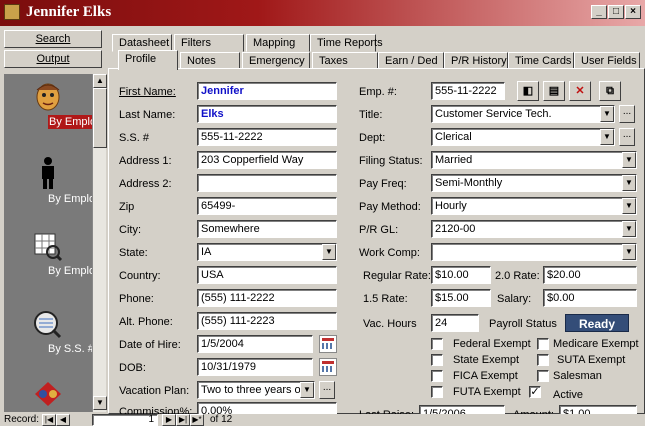 The width and height of the screenshot is (645, 426). What do you see at coordinates (633, 12) in the screenshot?
I see `close-button: ×` at bounding box center [633, 12].